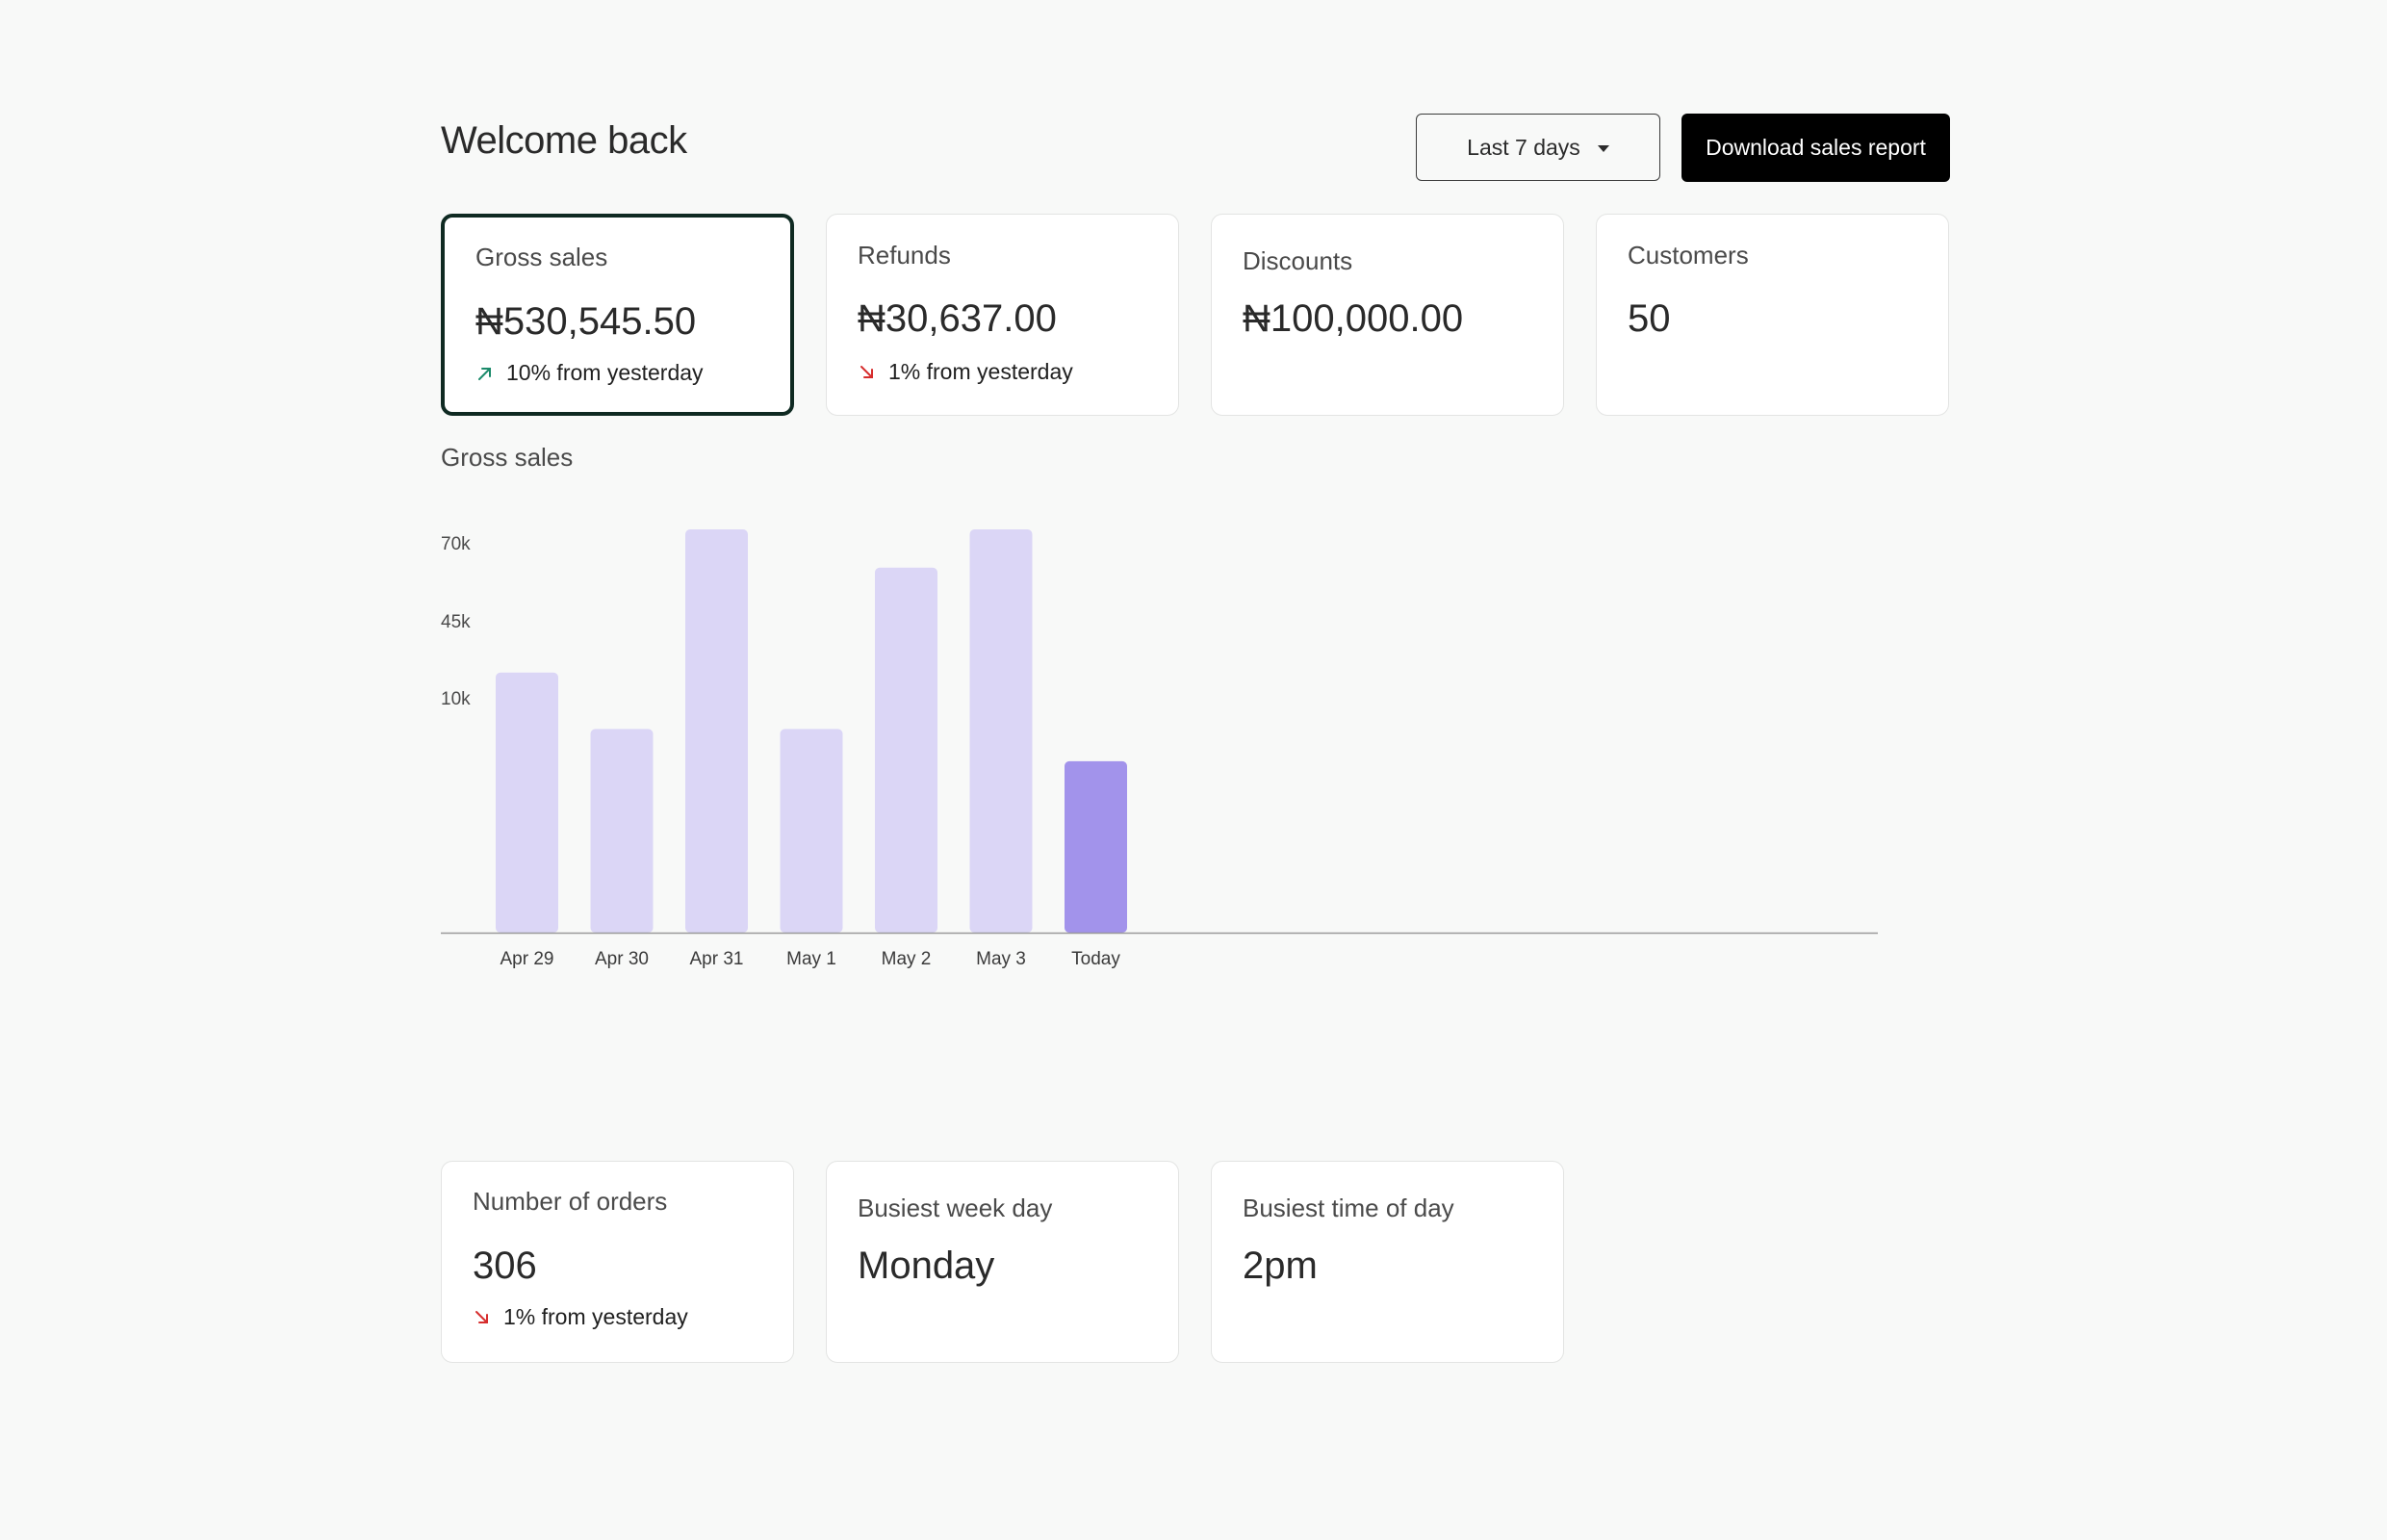 This screenshot has height=1540, width=2387. I want to click on stat-label: Busiest week day, so click(955, 1208).